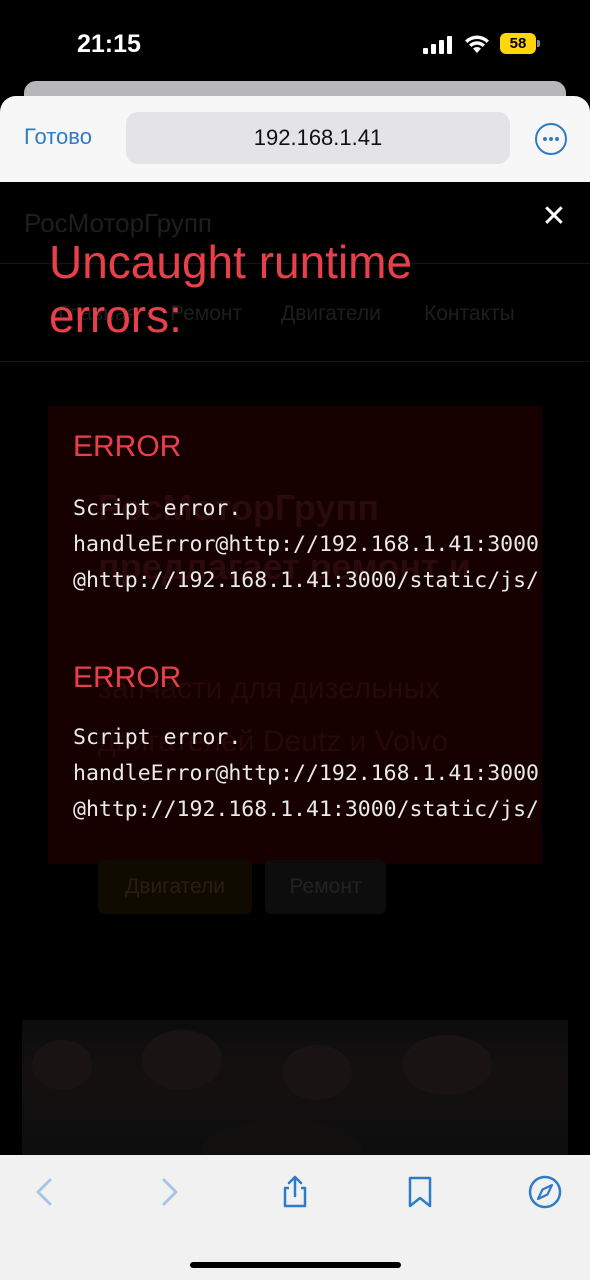 The width and height of the screenshot is (590, 1280). Describe the element at coordinates (438, 45) in the screenshot. I see `cellular-signal-icon` at that location.